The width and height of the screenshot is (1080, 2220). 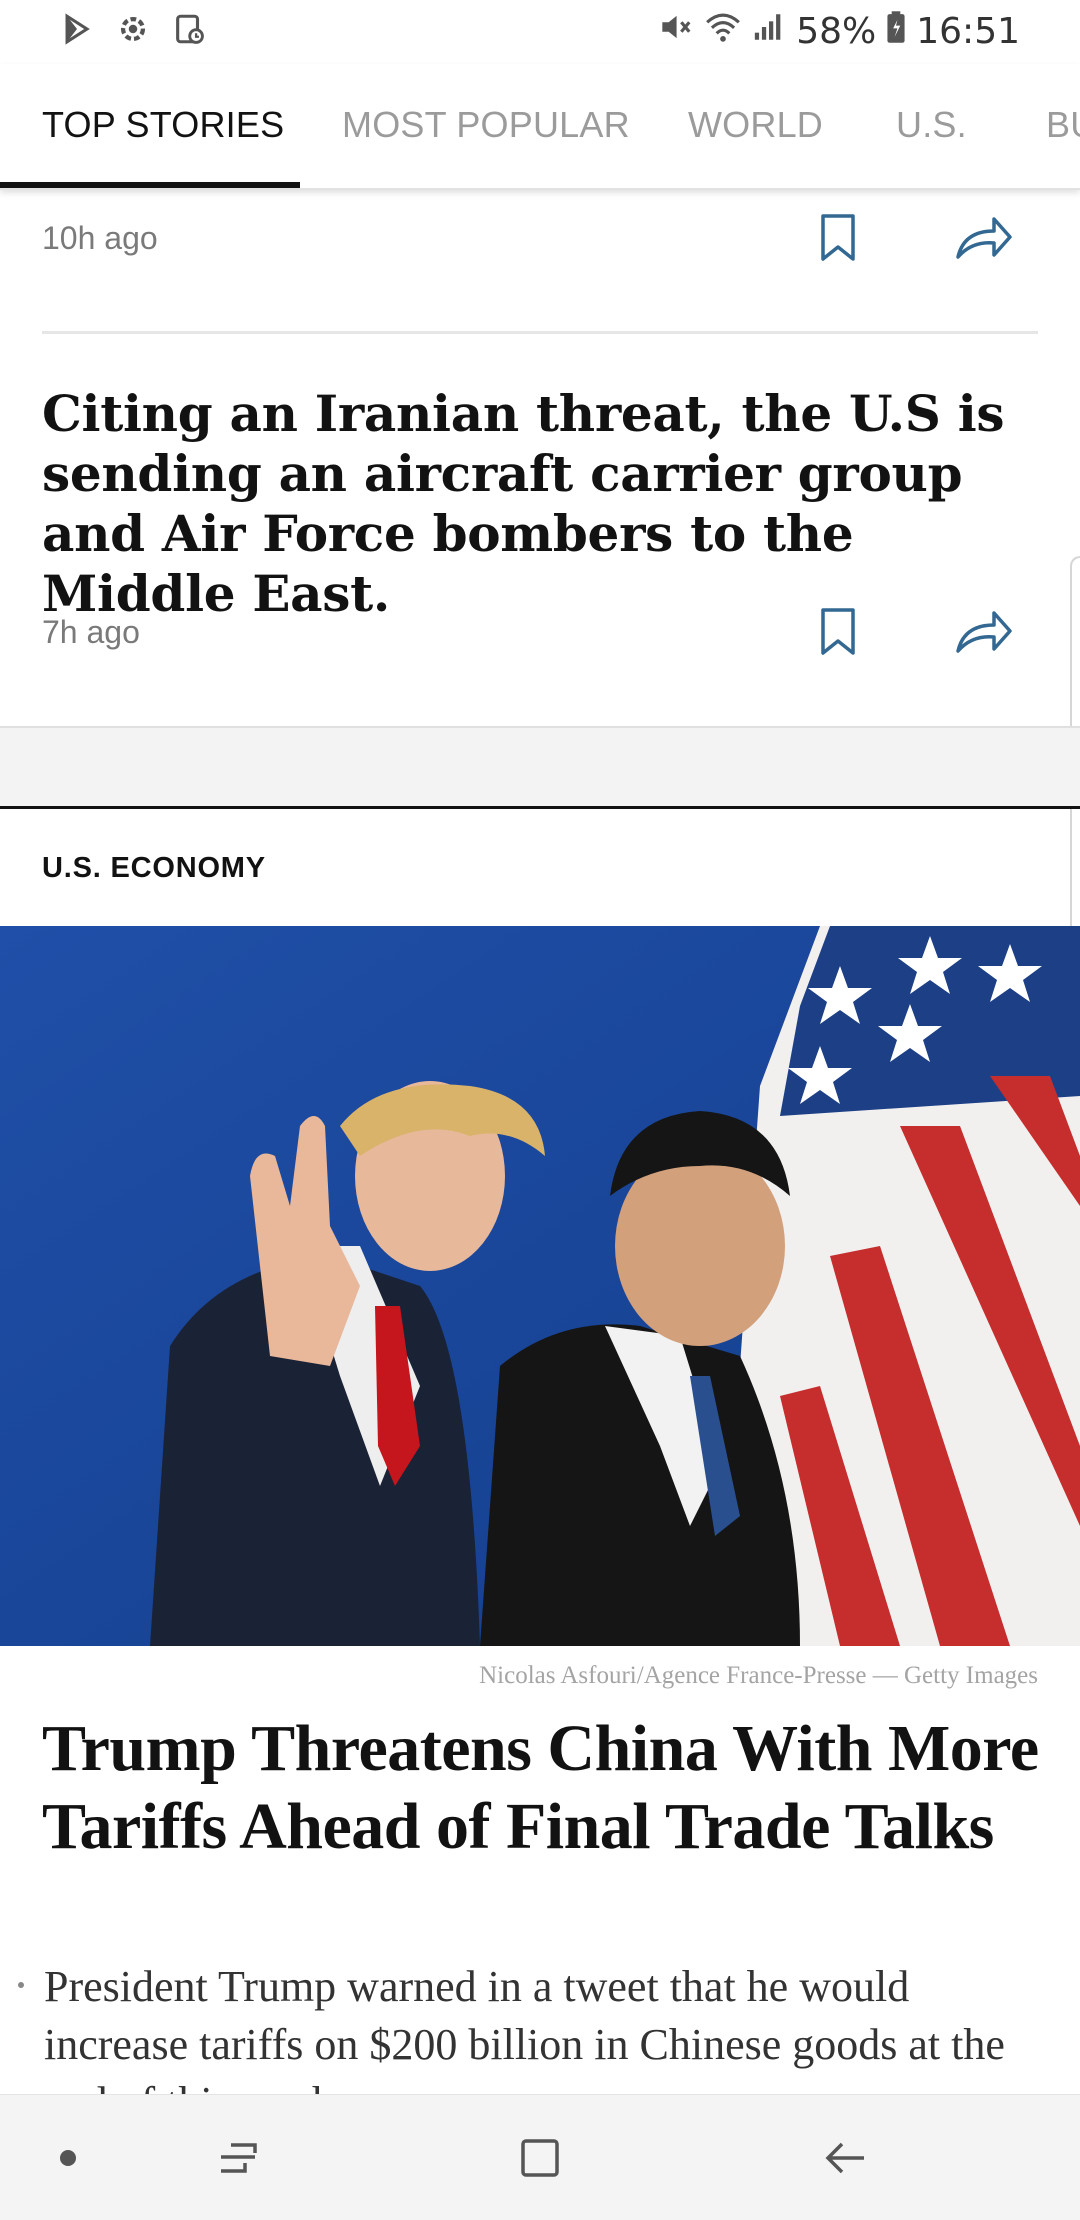 What do you see at coordinates (755, 125) in the screenshot?
I see `tab-world: WORLD` at bounding box center [755, 125].